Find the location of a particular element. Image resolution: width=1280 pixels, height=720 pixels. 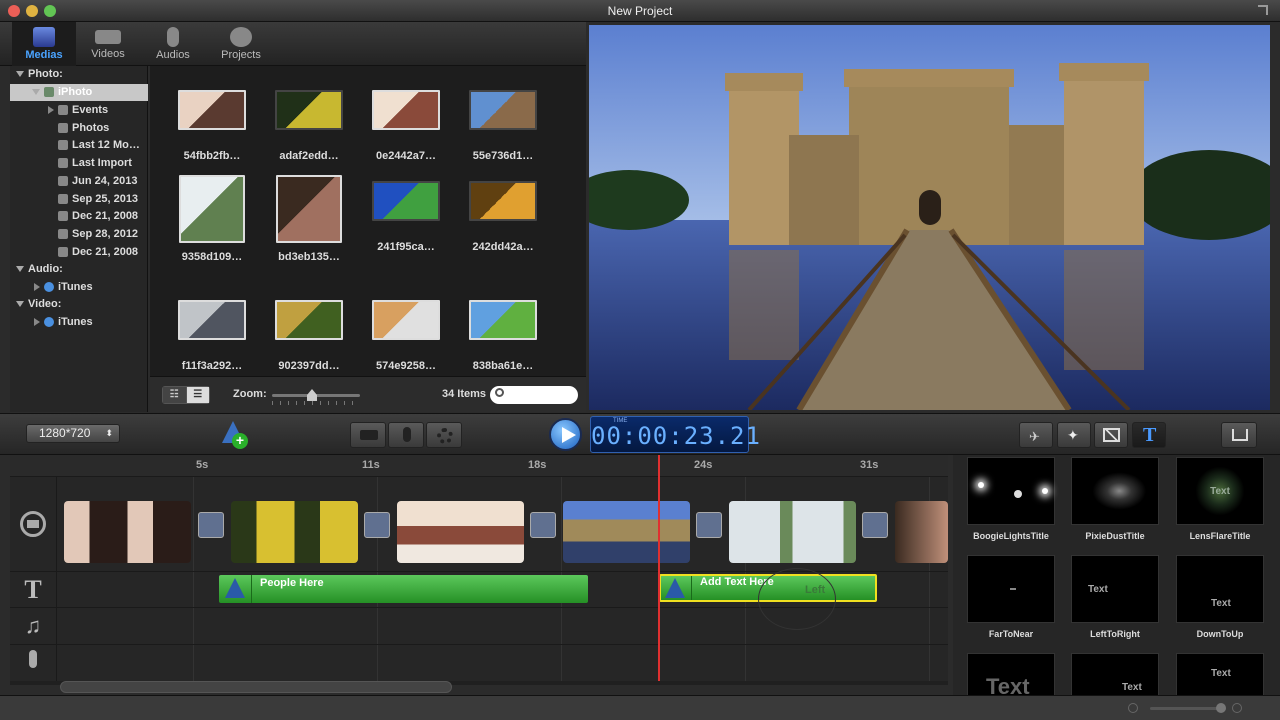

tree-item-album: Jun 24, 2013 is located at coordinates (97, 181).